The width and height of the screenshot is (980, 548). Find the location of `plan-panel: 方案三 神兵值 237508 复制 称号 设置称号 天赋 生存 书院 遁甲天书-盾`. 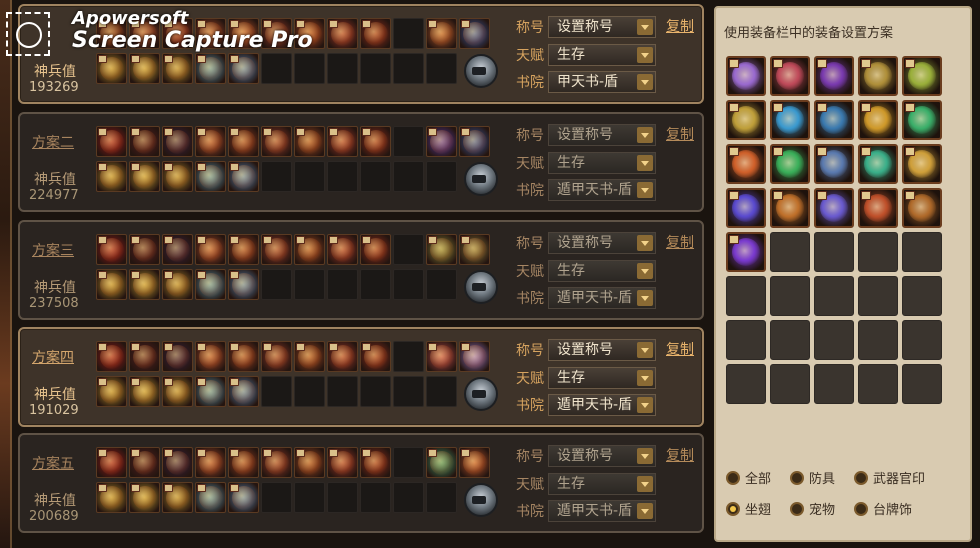

plan-panel: 方案三 神兵值 237508 复制 称号 设置称号 天赋 生存 书院 遁甲天书-盾 is located at coordinates (361, 270).